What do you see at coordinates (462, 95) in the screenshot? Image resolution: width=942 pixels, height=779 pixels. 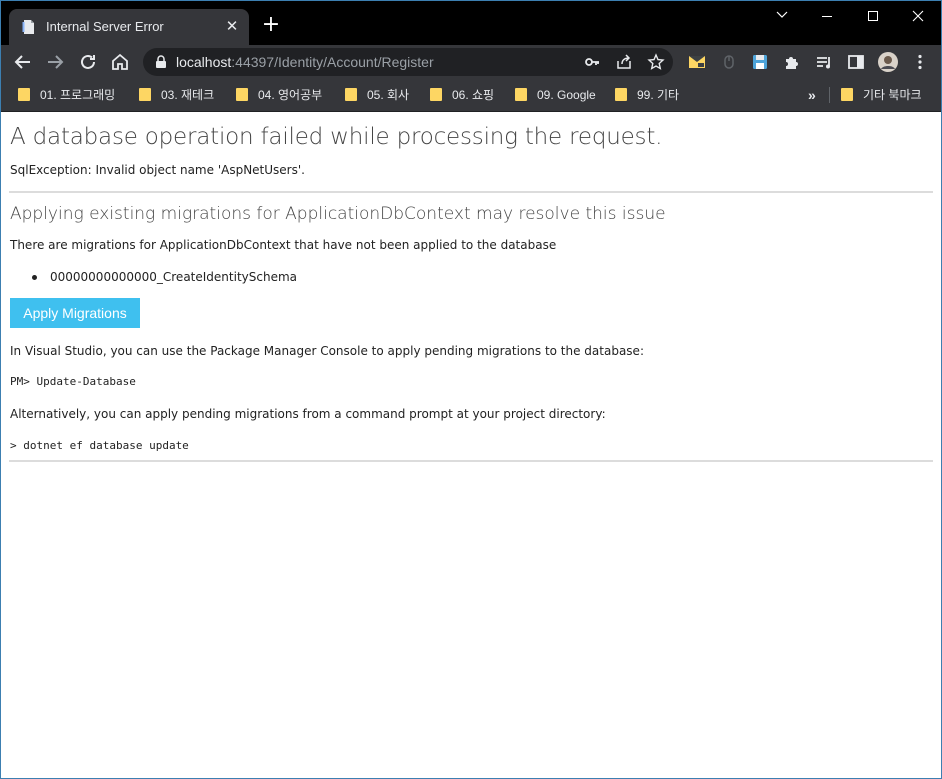 I see `bookmark-folder: 06. 쇼핑` at bounding box center [462, 95].